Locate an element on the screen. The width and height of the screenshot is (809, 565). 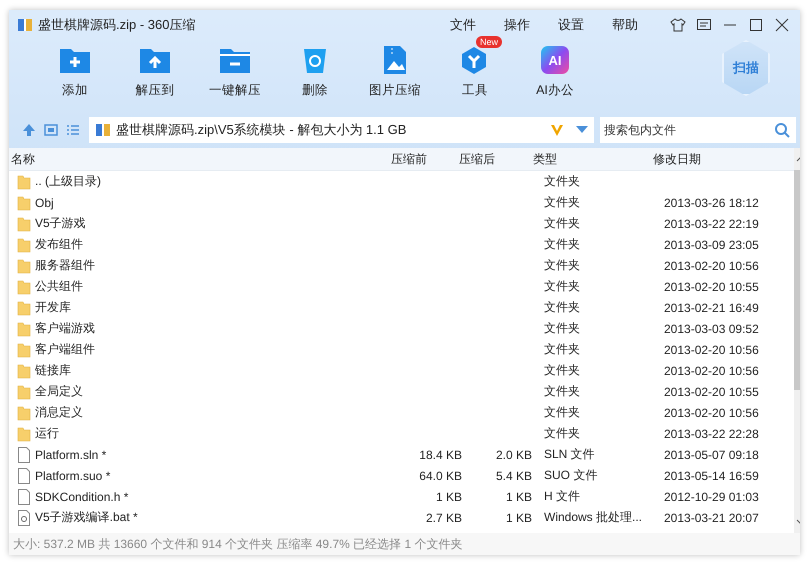
table-cell: SUO 文件 is located at coordinates (571, 475).